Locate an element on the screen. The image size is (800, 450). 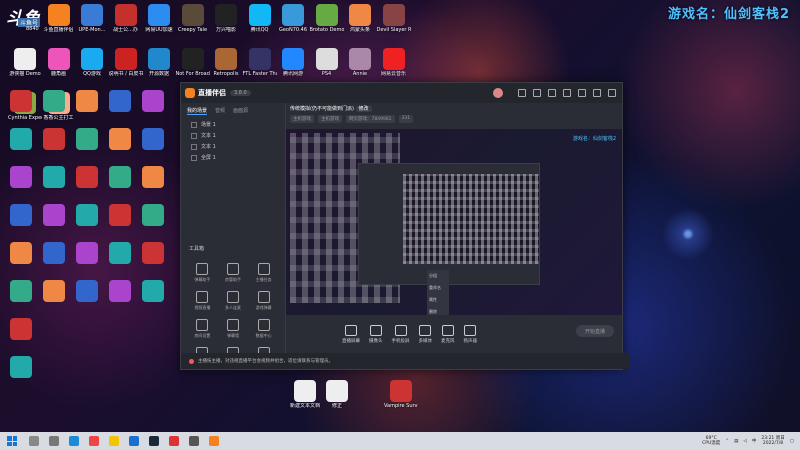
tool-video: 视频直播 is located at coordinates (202, 301).